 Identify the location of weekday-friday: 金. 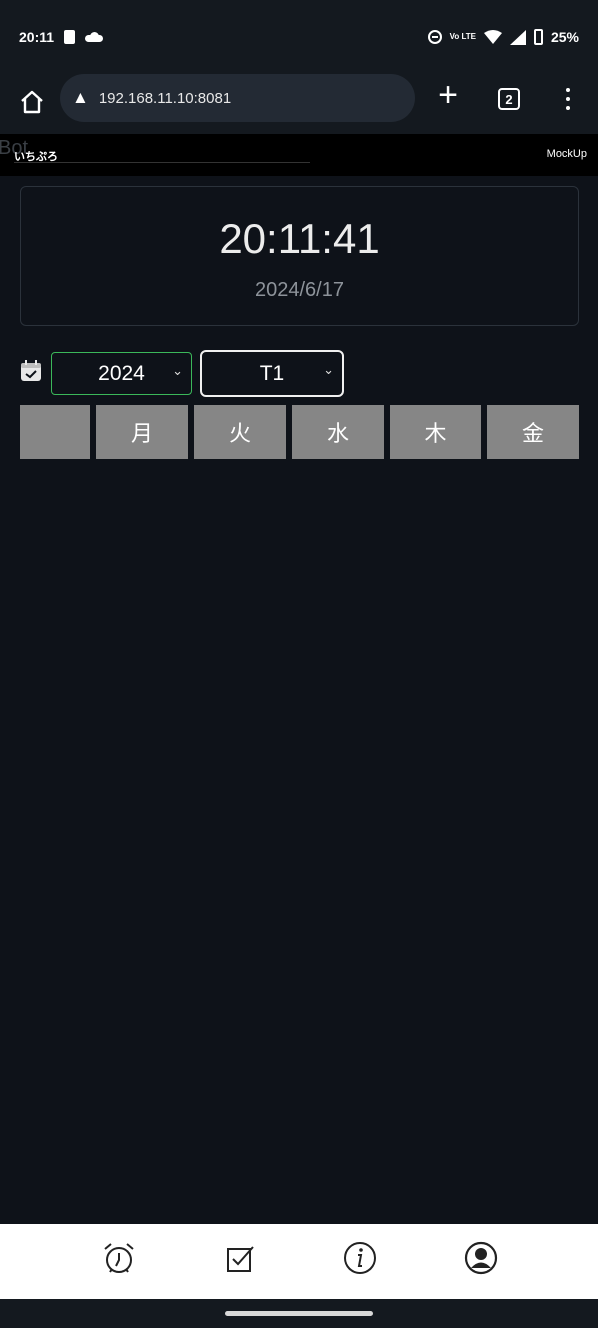
(533, 432).